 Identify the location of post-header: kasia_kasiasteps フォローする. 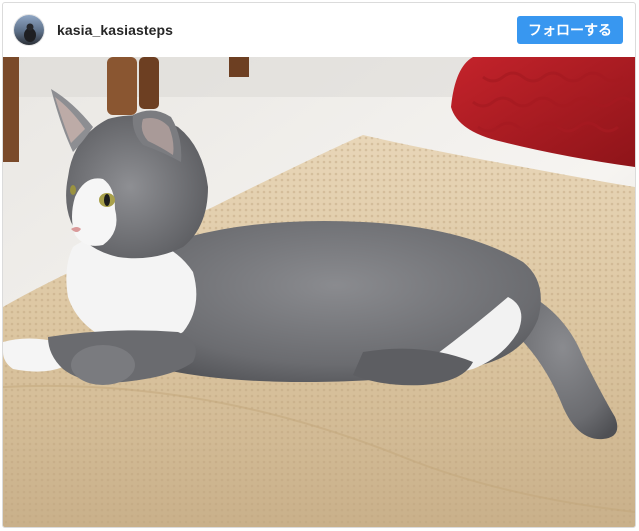
(319, 30).